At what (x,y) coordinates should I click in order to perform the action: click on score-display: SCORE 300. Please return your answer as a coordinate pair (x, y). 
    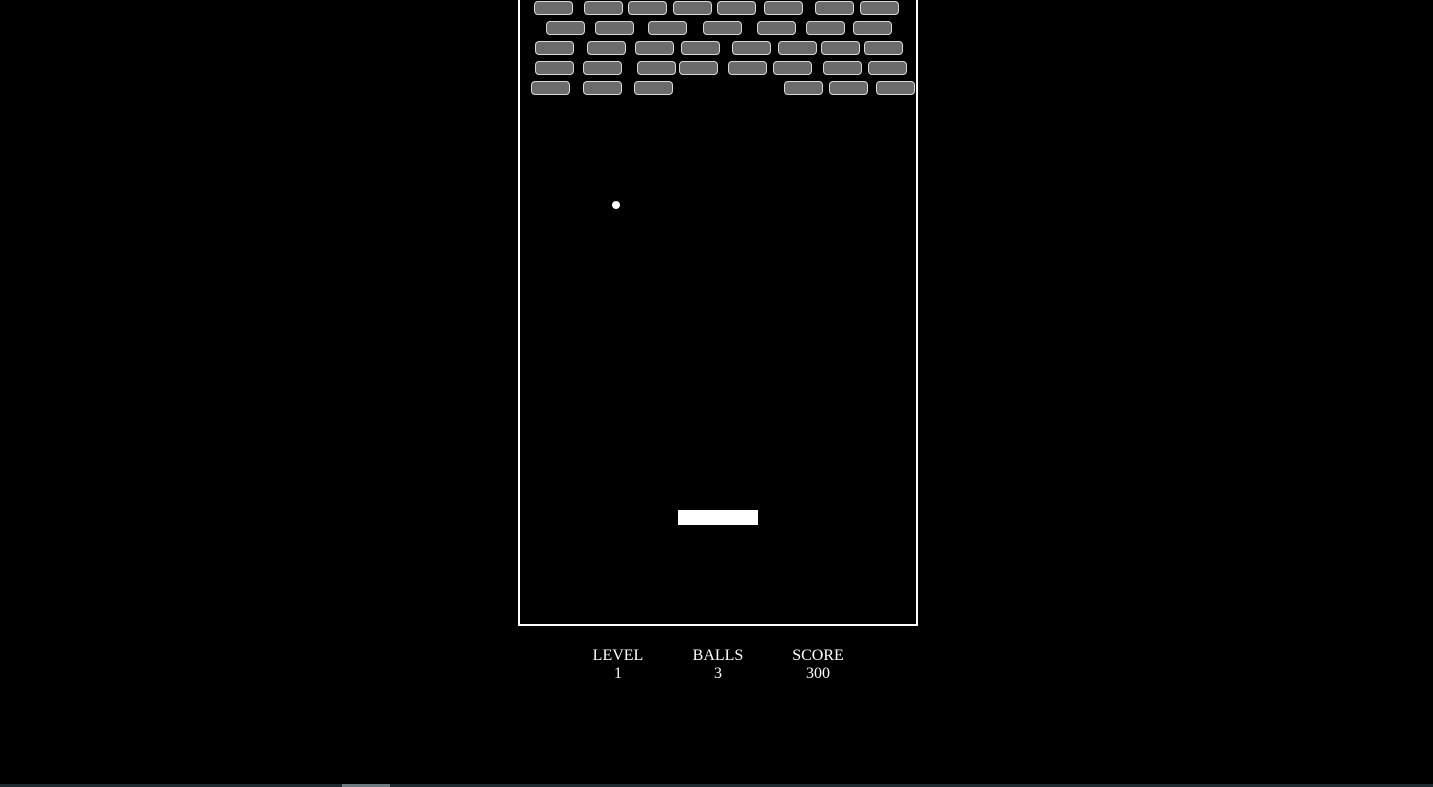
    Looking at the image, I should click on (818, 665).